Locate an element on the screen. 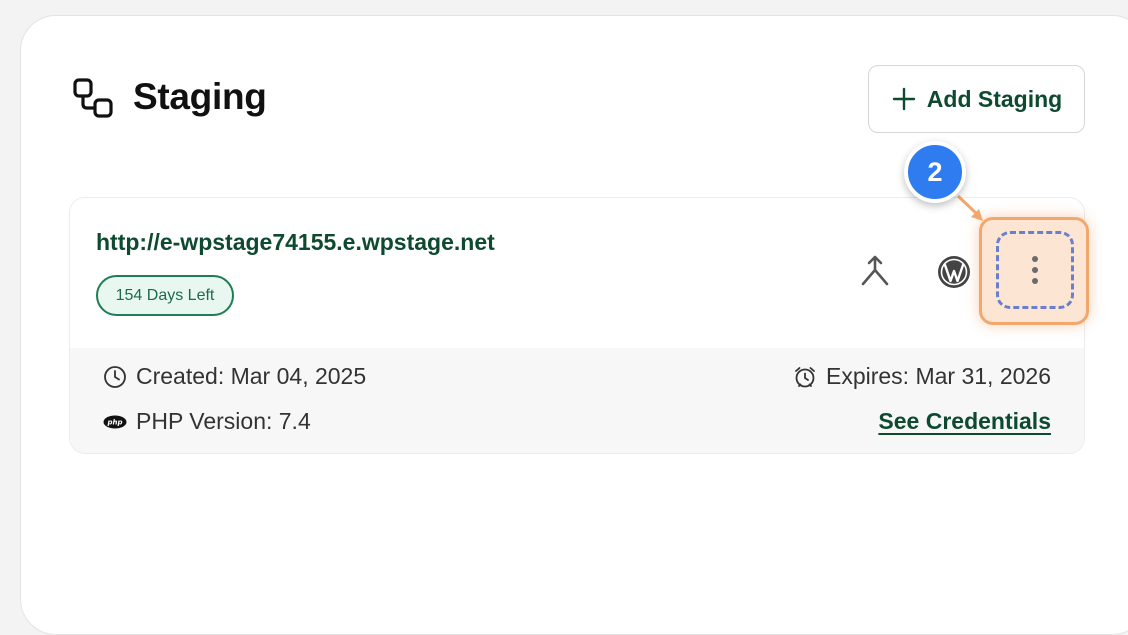 The height and width of the screenshot is (635, 1128). expires-info: Expires: Mar 31, 2026 is located at coordinates (922, 376).